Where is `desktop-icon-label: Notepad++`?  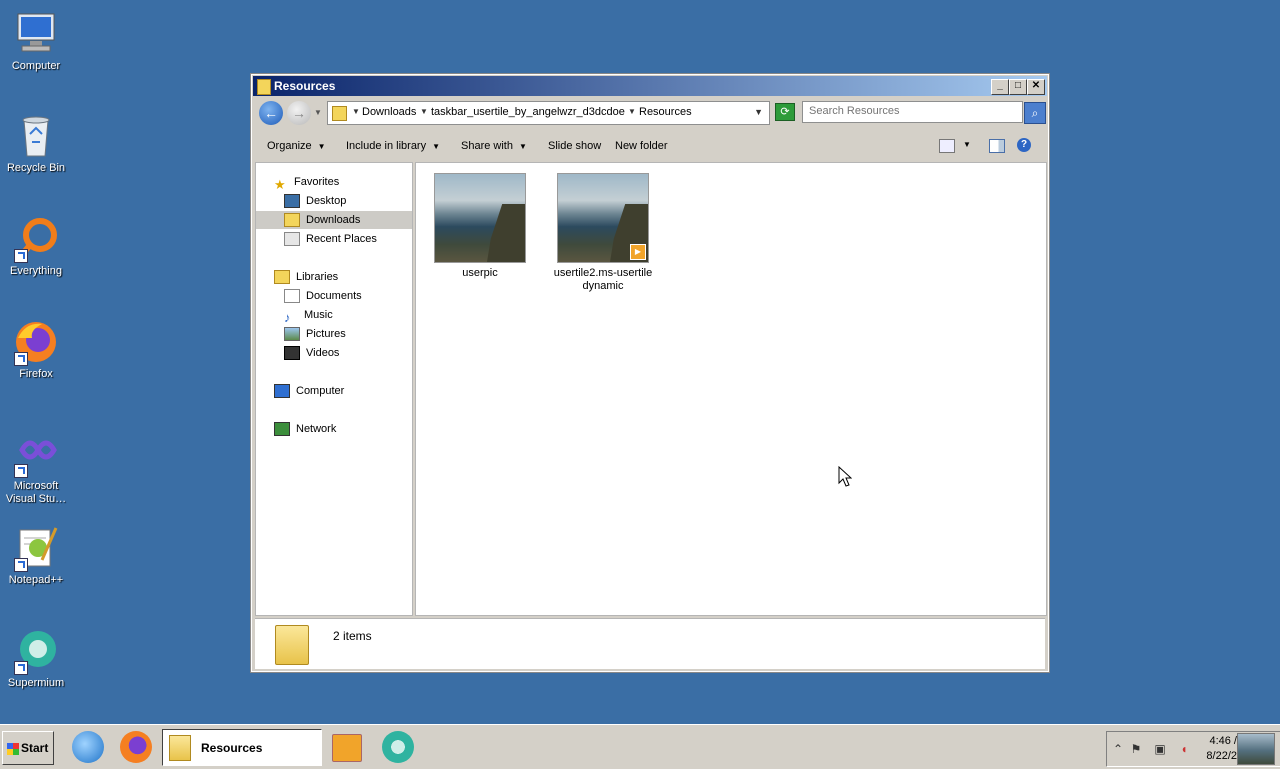 desktop-icon-label: Notepad++ is located at coordinates (36, 580).